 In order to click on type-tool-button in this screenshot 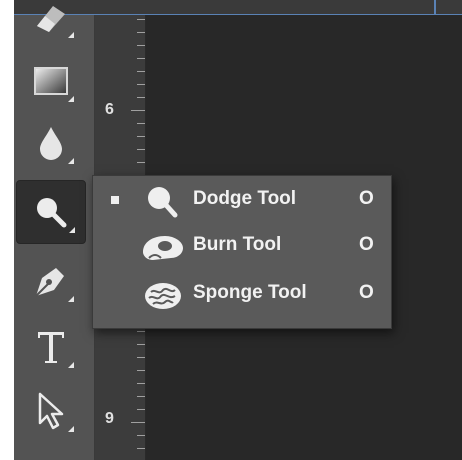, I will do `click(51, 347)`.